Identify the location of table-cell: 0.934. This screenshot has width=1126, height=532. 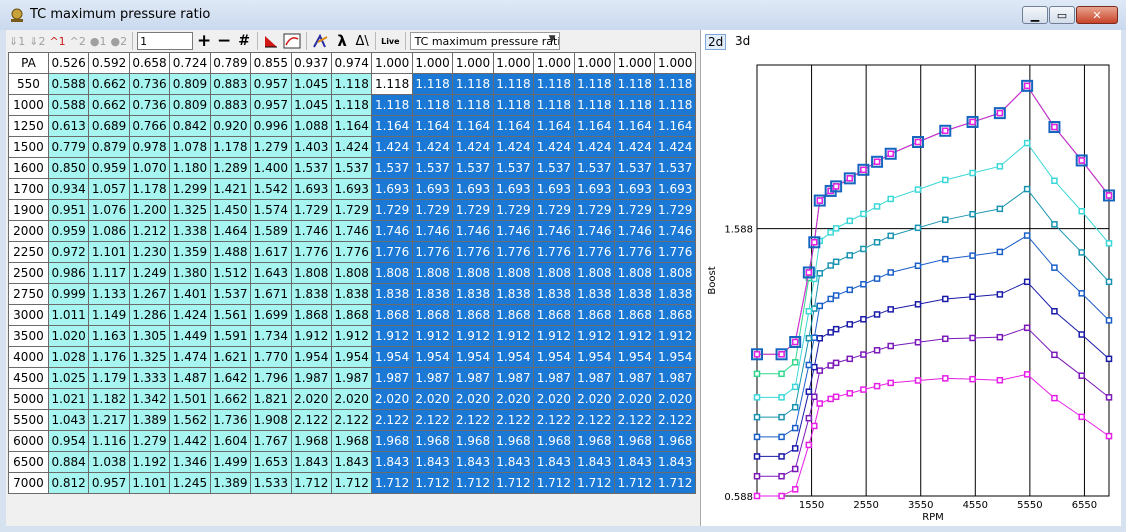
(68, 189).